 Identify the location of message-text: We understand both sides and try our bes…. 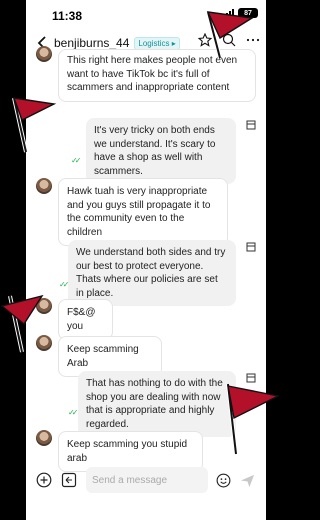
(151, 273).